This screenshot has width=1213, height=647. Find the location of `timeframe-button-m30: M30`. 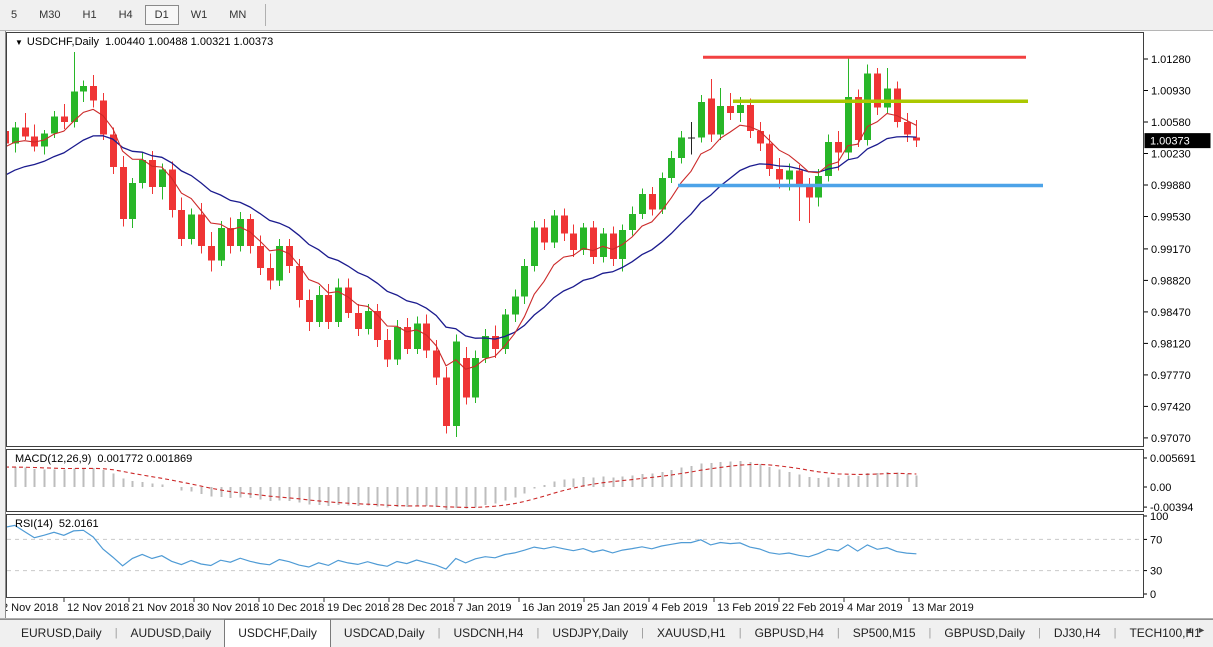

timeframe-button-m30: M30 is located at coordinates (49, 15).